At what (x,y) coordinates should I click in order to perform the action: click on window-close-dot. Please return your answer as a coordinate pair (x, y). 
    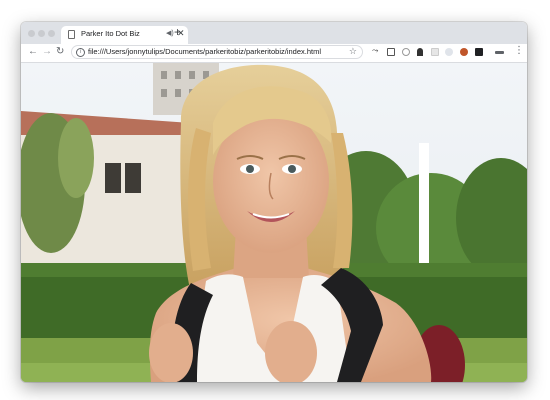
    Looking at the image, I should click on (31, 33).